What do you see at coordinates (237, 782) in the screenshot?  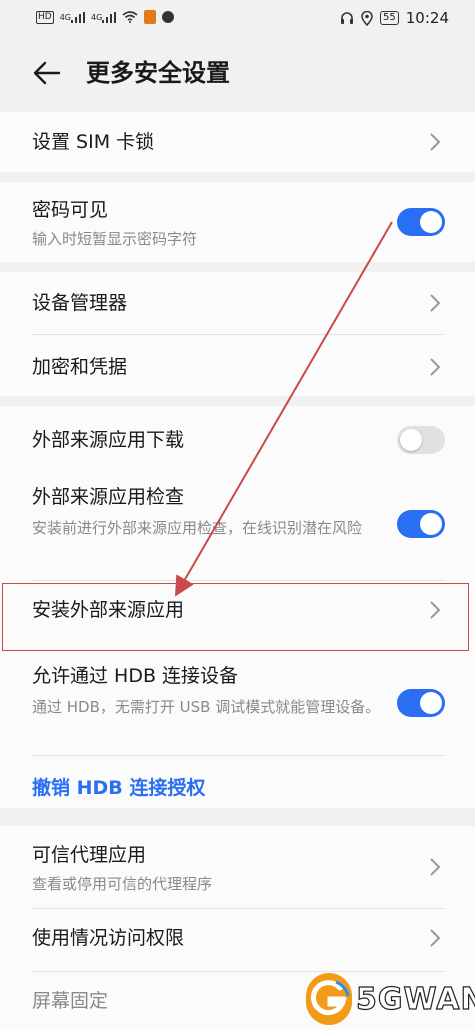 I see `hdb-revoke-row: 撤销 HDB 连接授权` at bounding box center [237, 782].